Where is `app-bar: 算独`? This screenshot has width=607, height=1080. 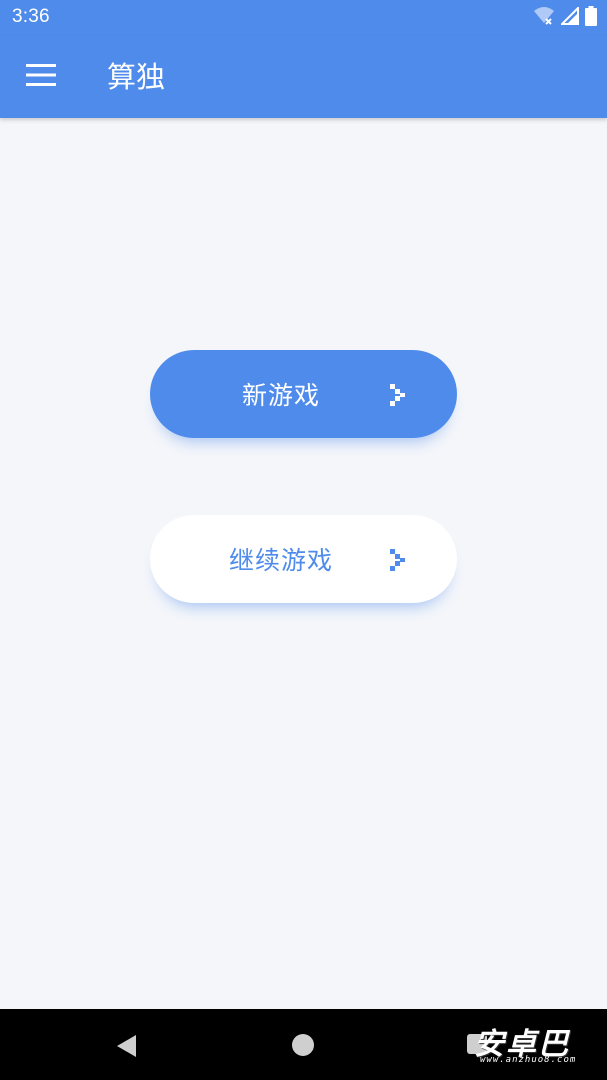 app-bar: 算独 is located at coordinates (303, 77).